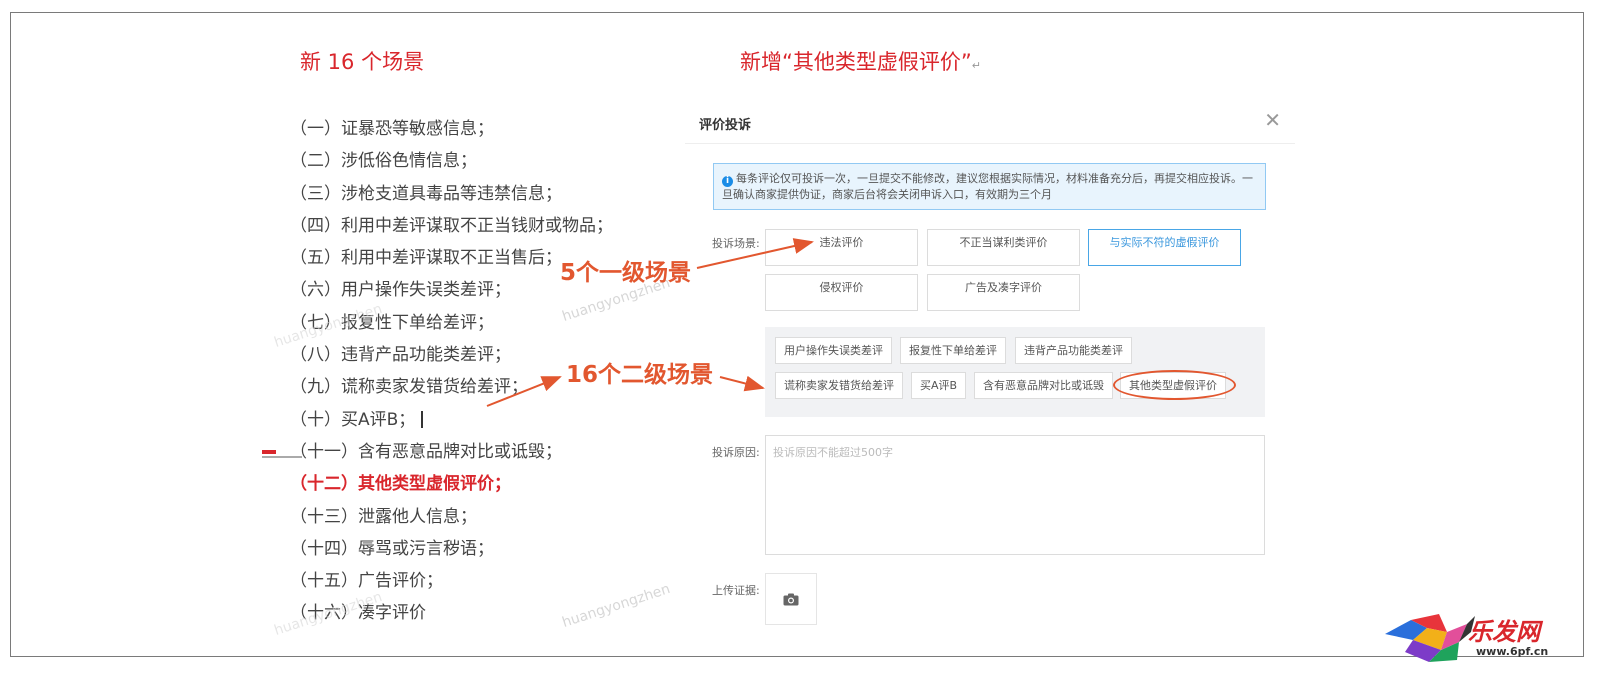  Describe the element at coordinates (650, 322) in the screenshot. I see `annotation-arrows` at that location.